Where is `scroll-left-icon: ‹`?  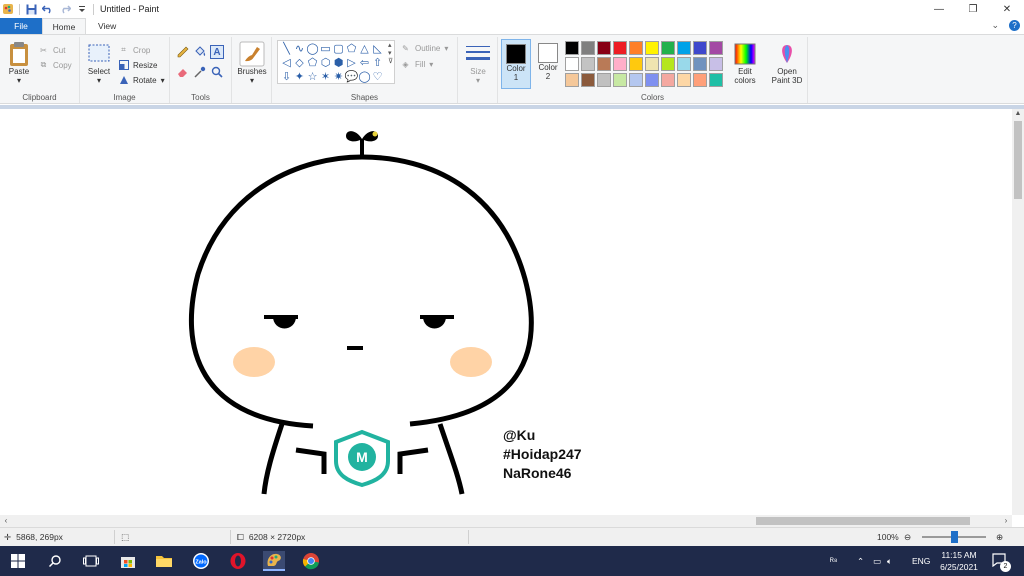
scroll-left-icon: ‹ is located at coordinates (6, 521).